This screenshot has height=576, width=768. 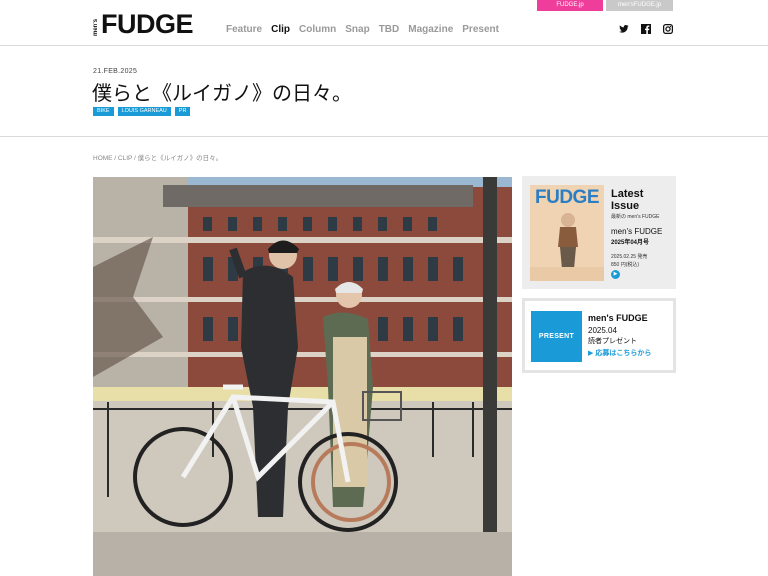 I want to click on nav-feature: Feature, so click(x=244, y=29).